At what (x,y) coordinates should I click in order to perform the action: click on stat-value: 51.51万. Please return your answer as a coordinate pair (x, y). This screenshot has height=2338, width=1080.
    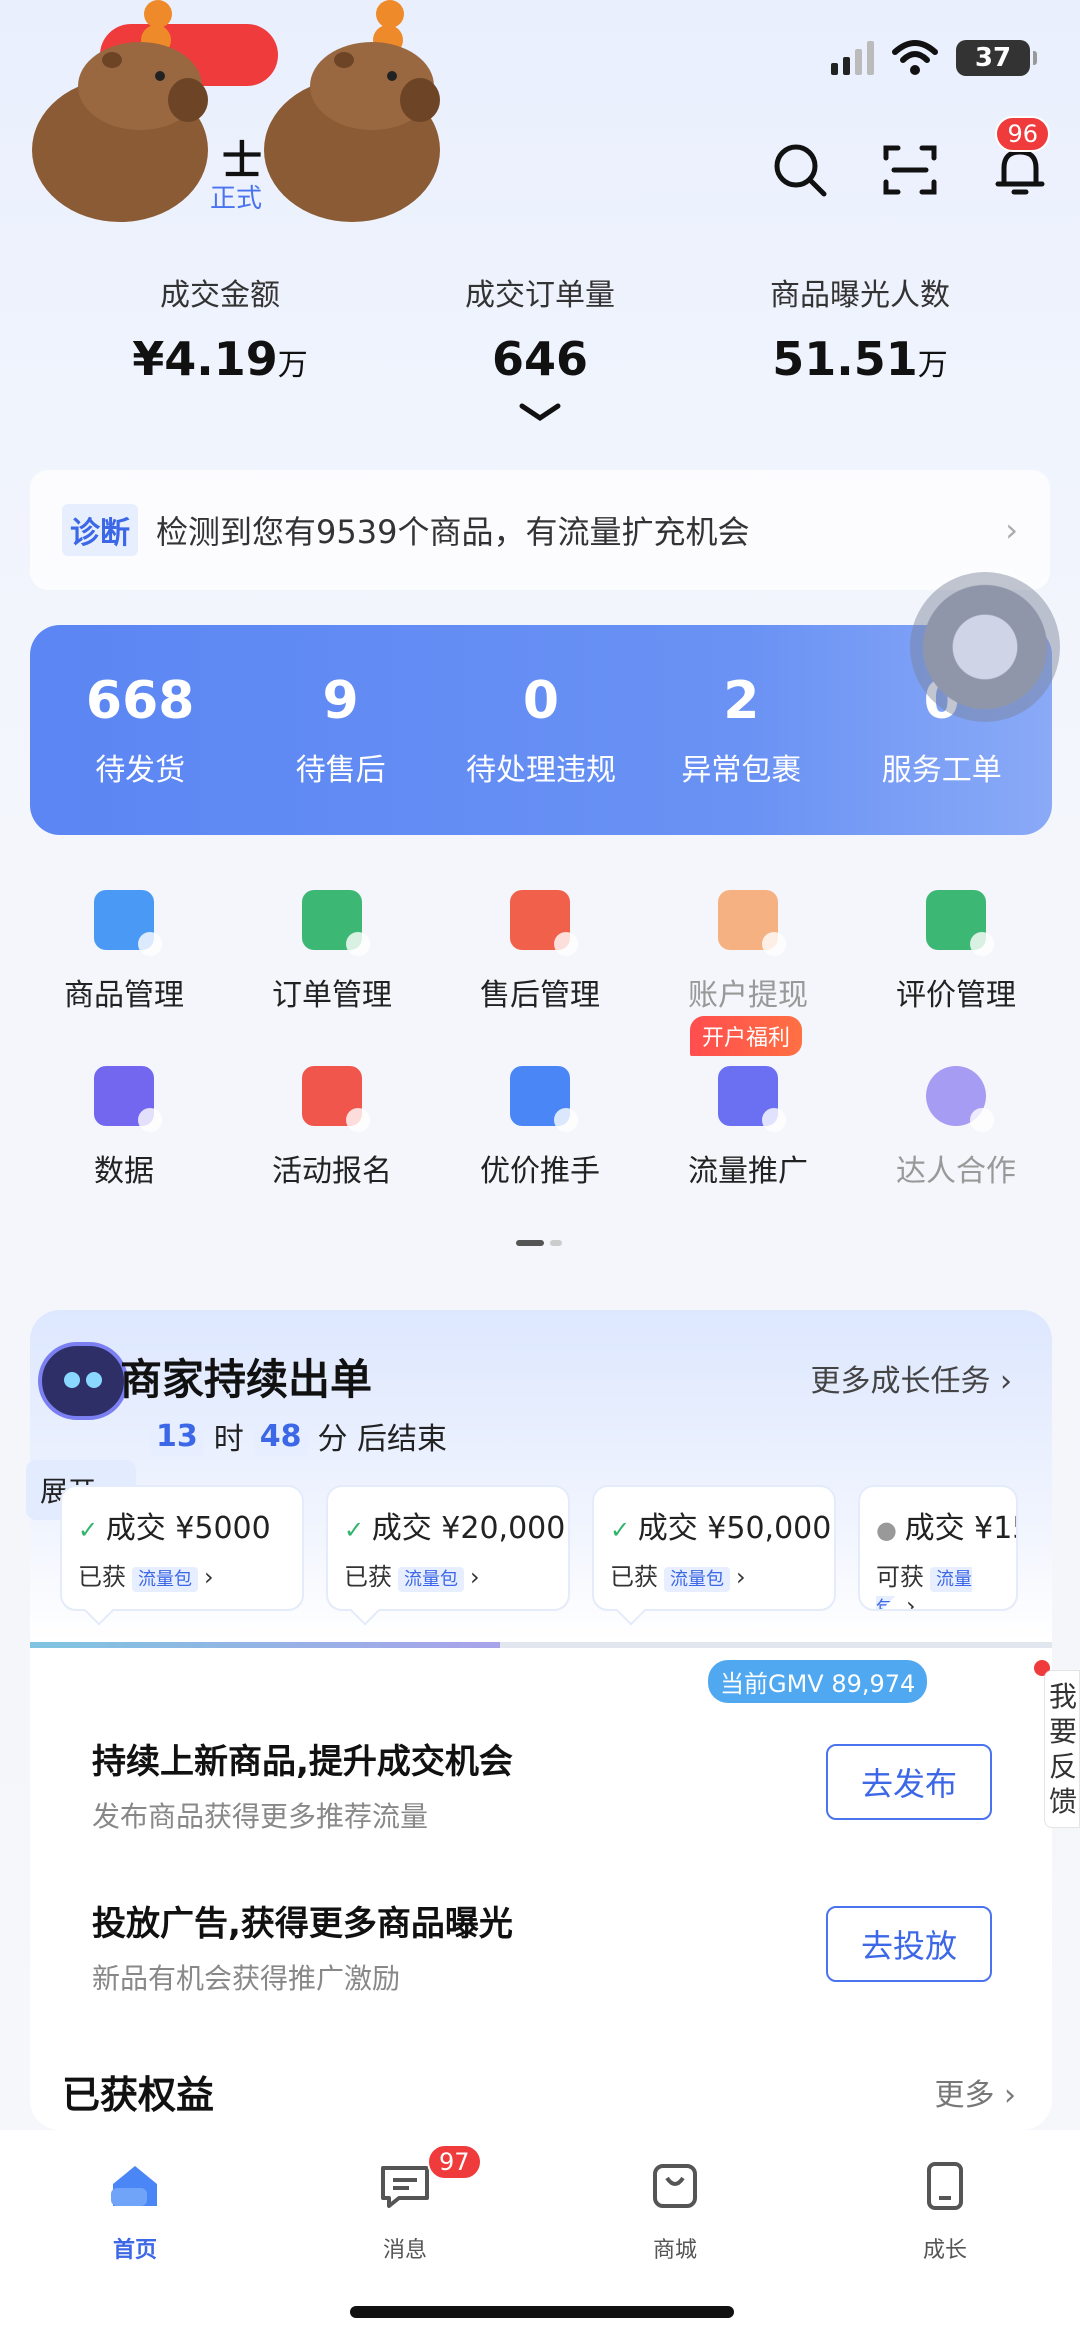
    Looking at the image, I should click on (860, 359).